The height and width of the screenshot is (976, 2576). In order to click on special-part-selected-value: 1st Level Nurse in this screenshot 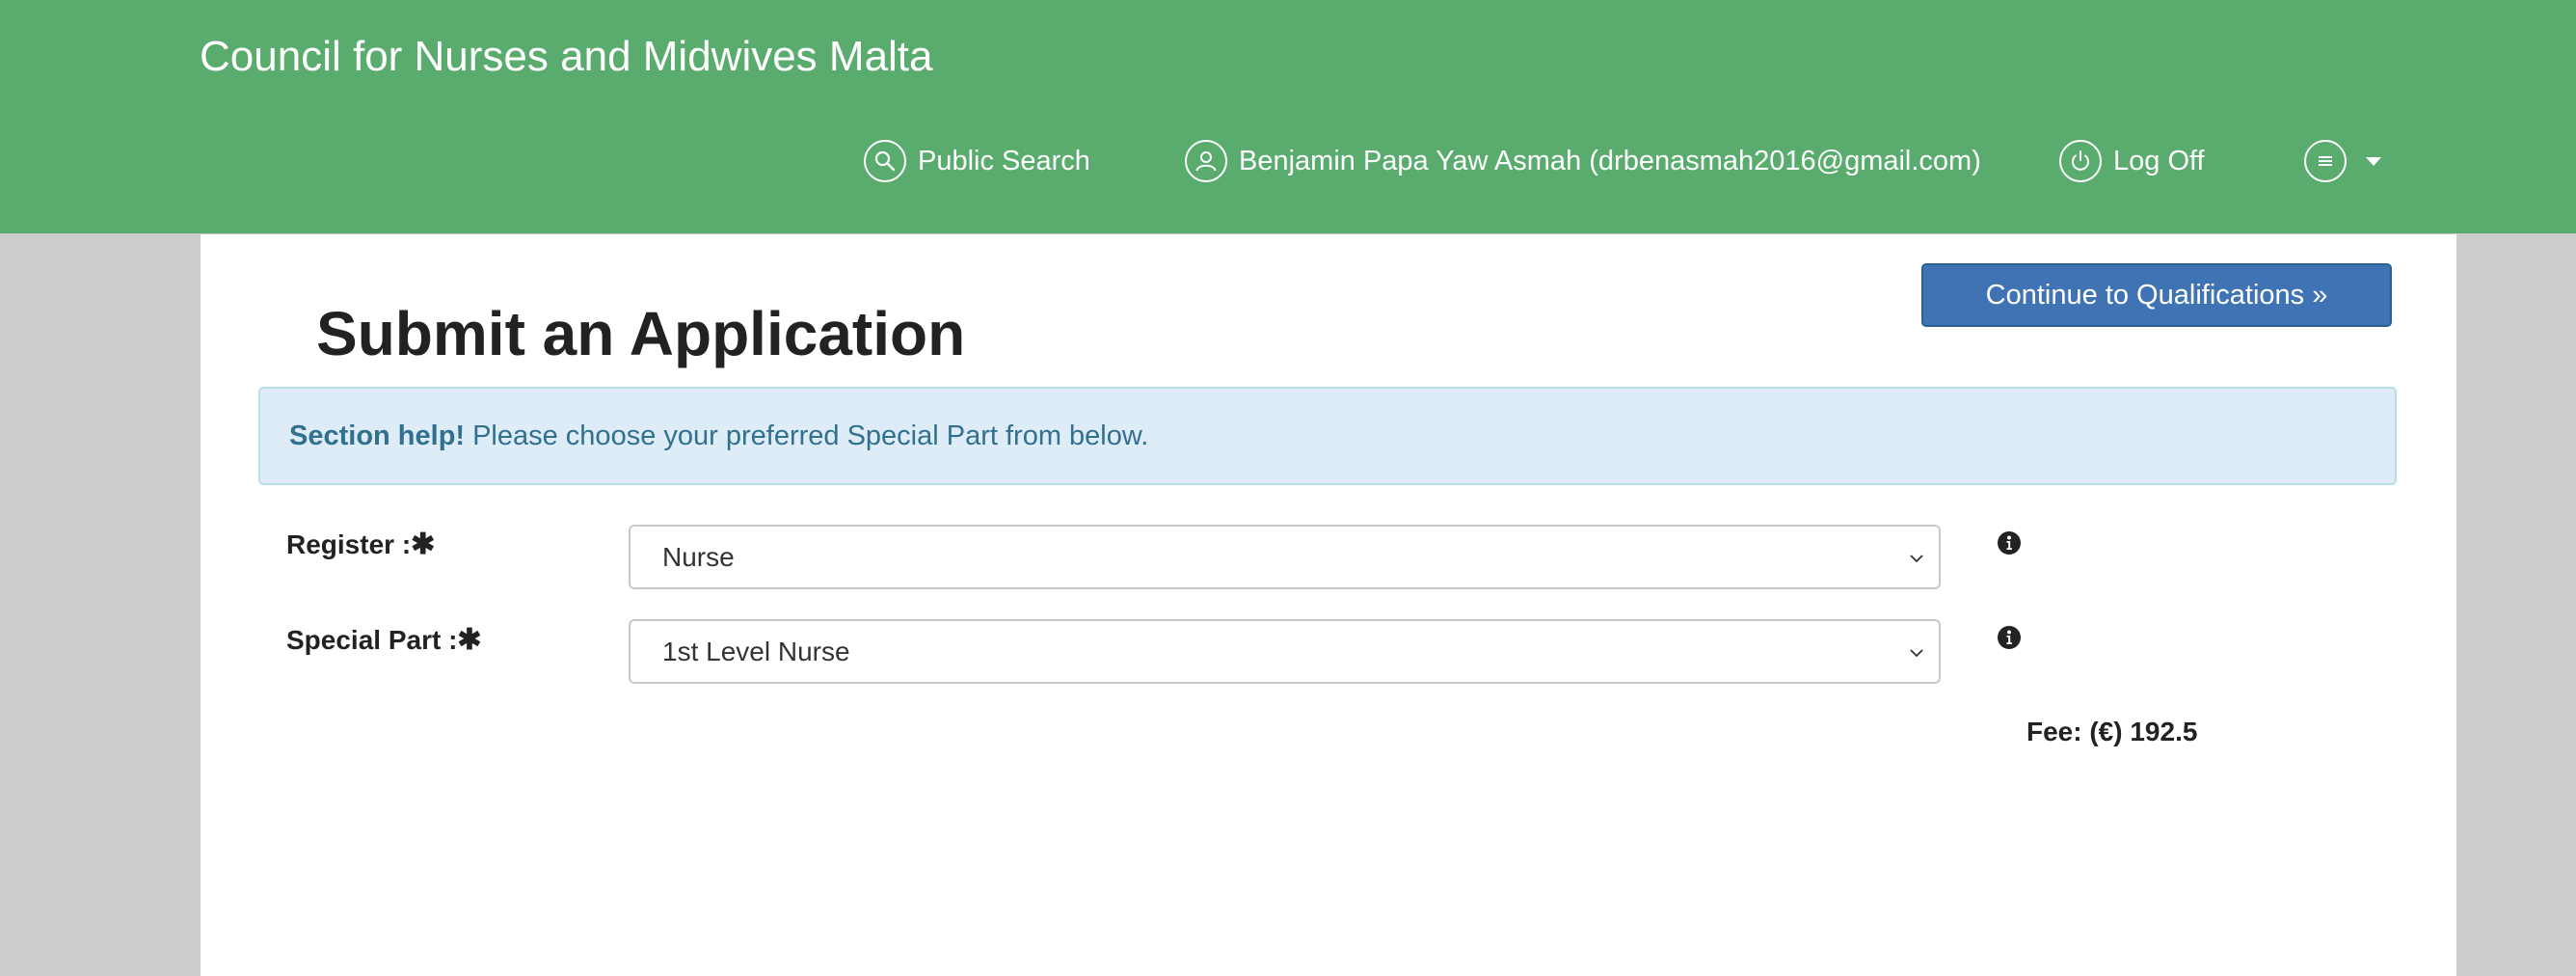, I will do `click(756, 651)`.